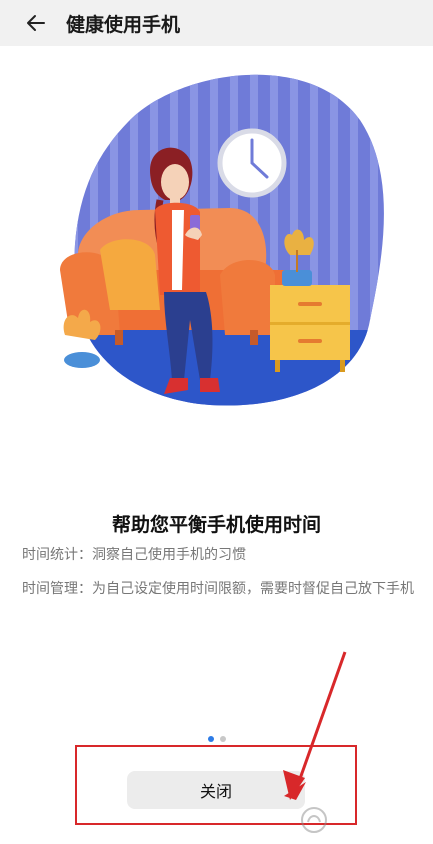 The width and height of the screenshot is (433, 844). What do you see at coordinates (252, 163) in the screenshot?
I see `clock-icon` at bounding box center [252, 163].